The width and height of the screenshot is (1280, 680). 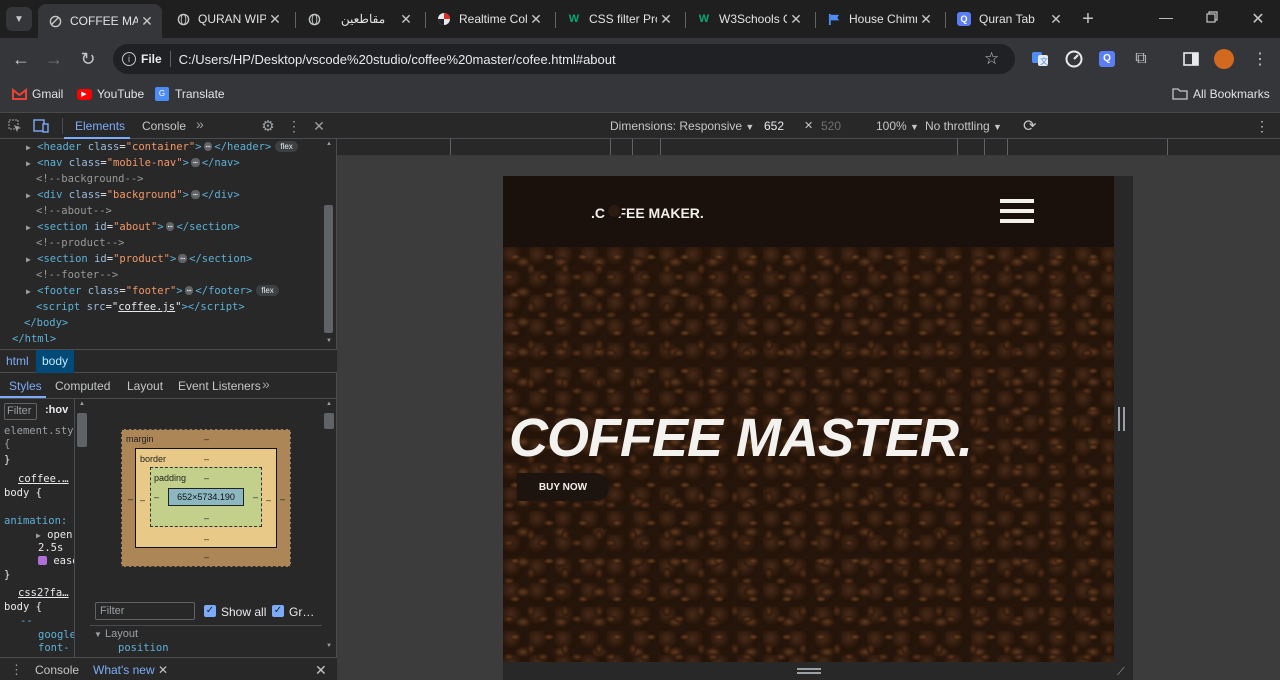 I want to click on close-devtools-icon: ✕, so click(x=319, y=126).